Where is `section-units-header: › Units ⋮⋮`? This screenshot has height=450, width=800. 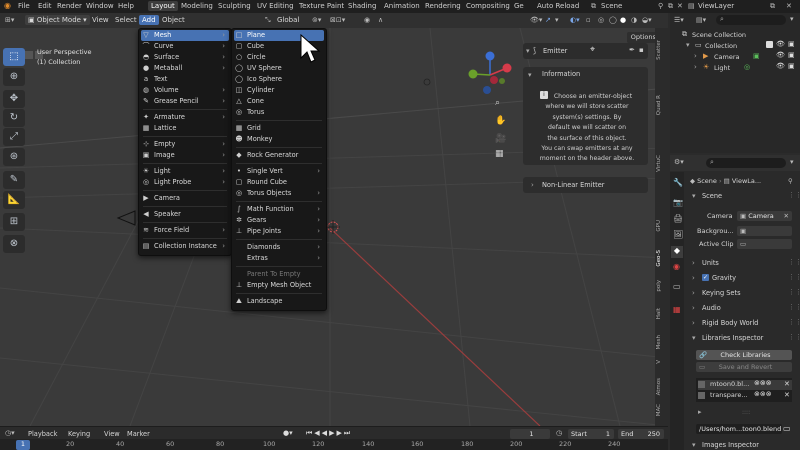
section-units-header: › Units ⋮⋮ is located at coordinates (743, 263).